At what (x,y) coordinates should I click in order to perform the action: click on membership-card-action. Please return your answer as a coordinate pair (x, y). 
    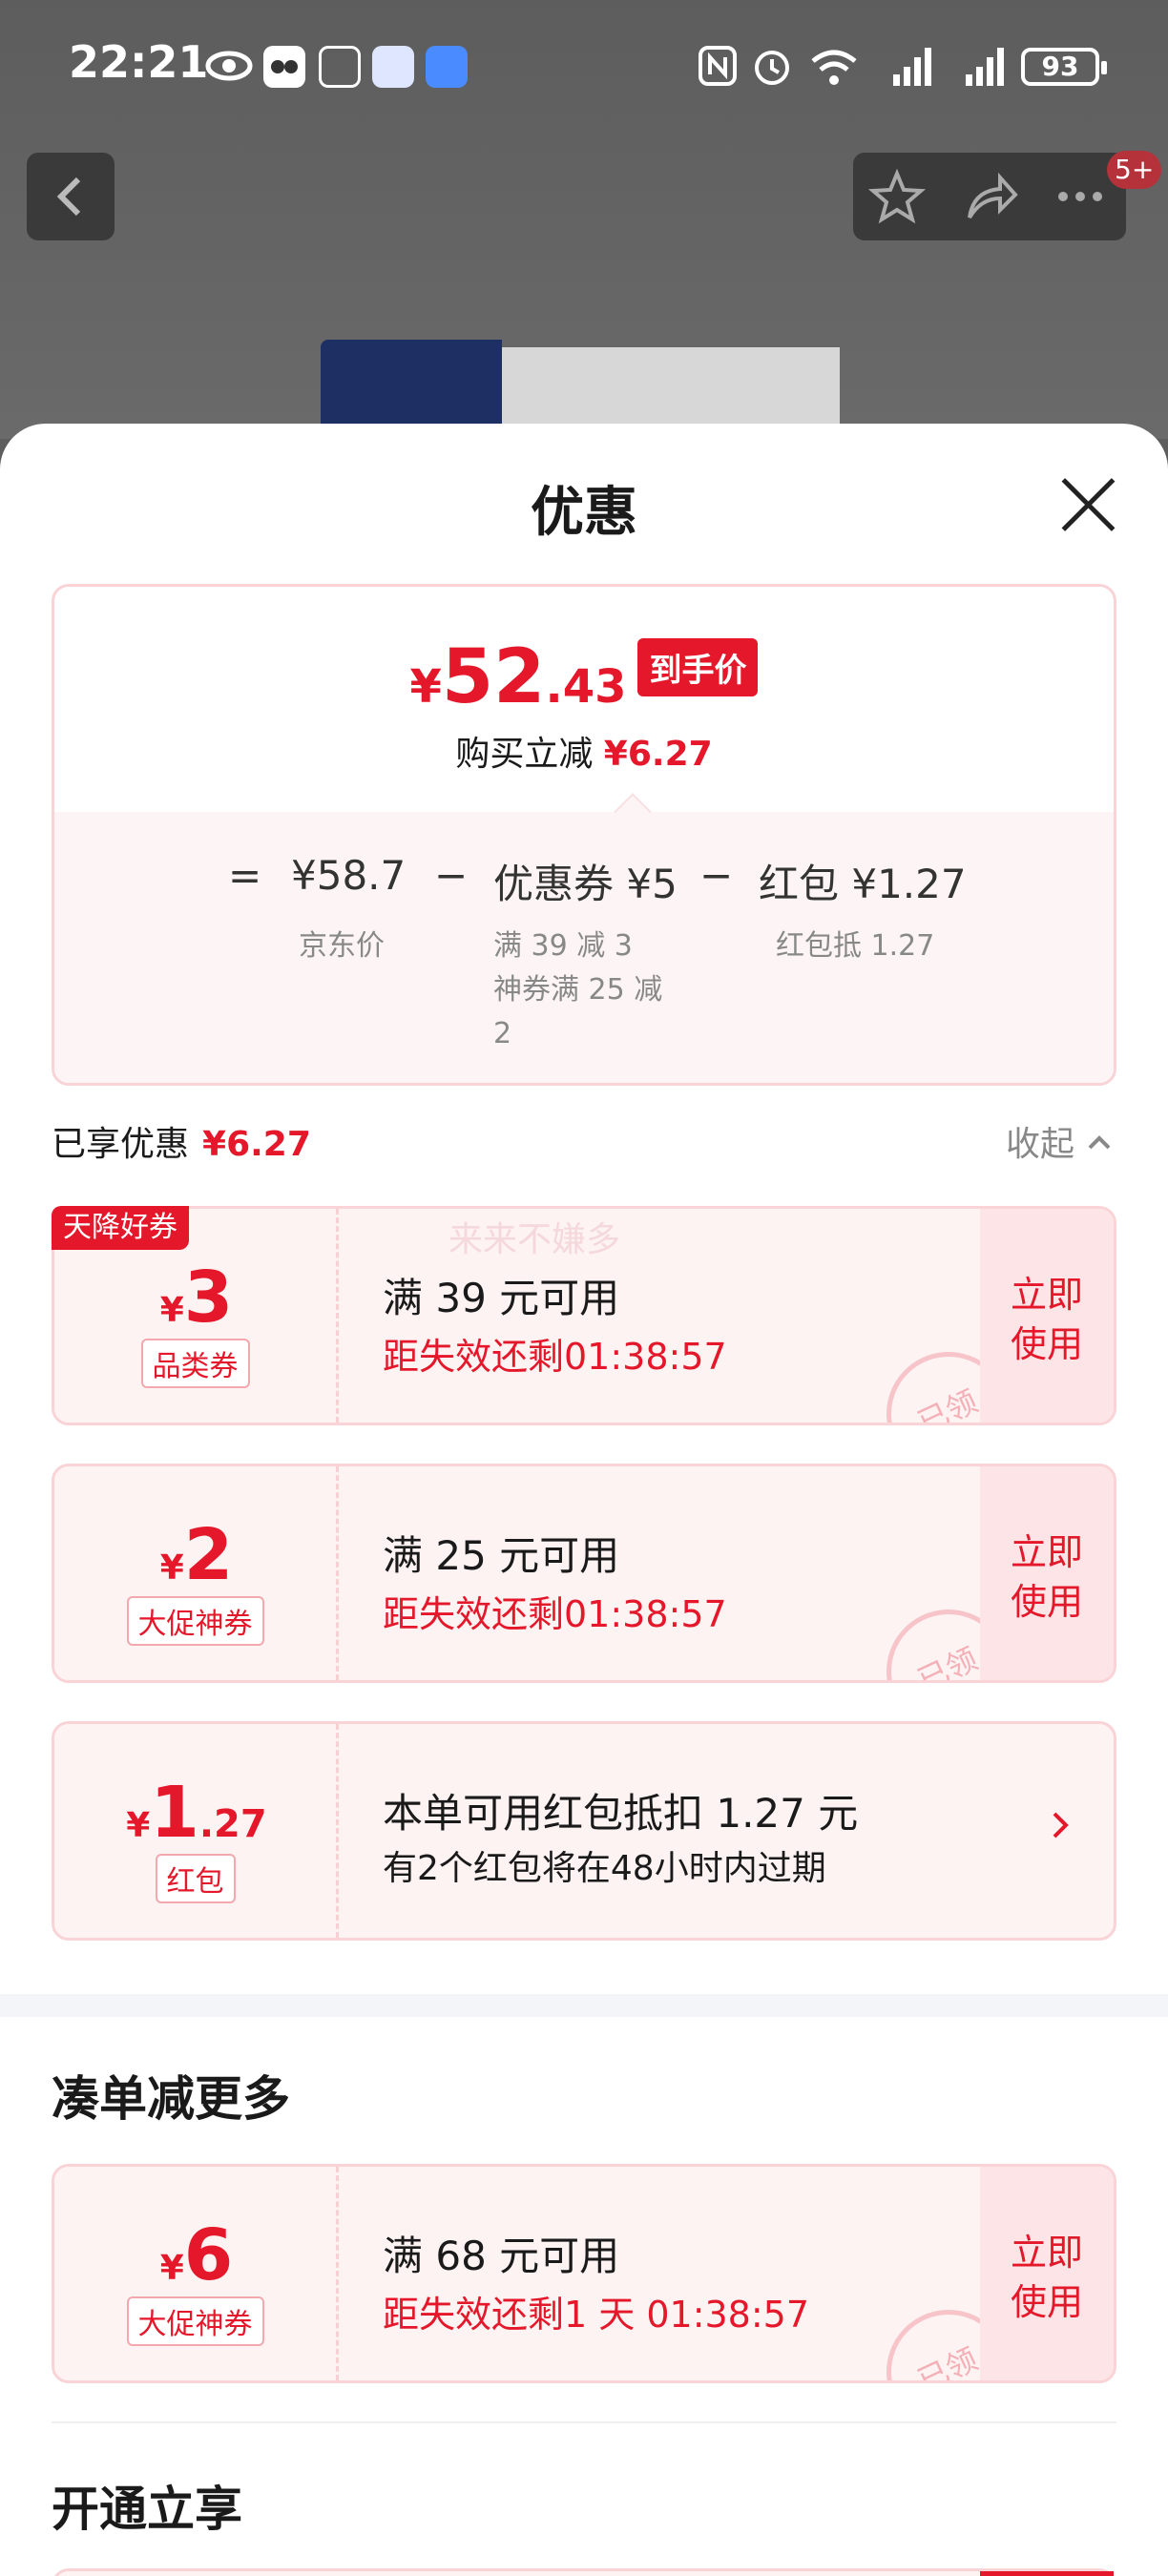
    Looking at the image, I should click on (1047, 2573).